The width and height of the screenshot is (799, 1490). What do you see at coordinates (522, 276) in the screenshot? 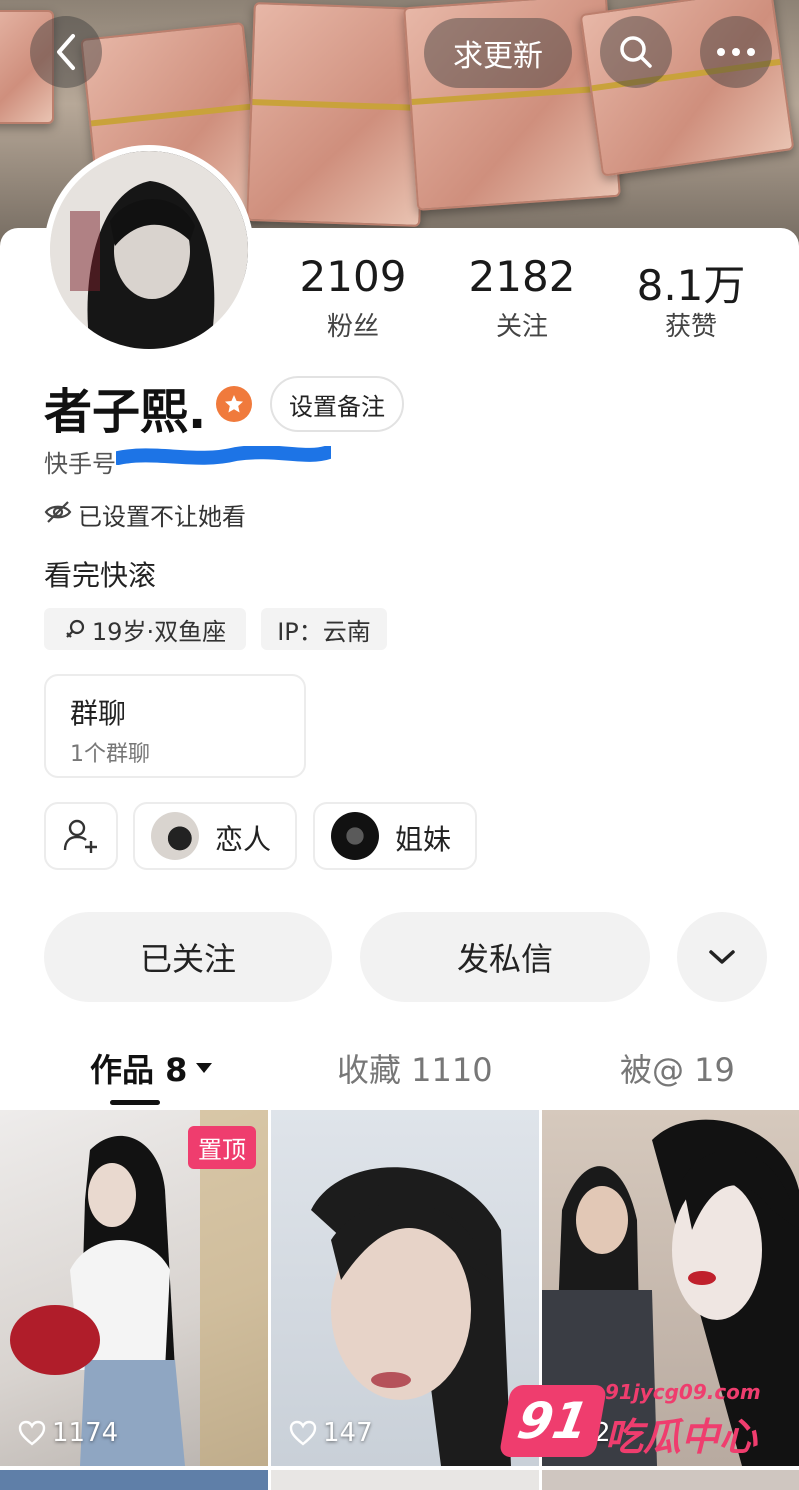
I see `following-count: 2182` at bounding box center [522, 276].